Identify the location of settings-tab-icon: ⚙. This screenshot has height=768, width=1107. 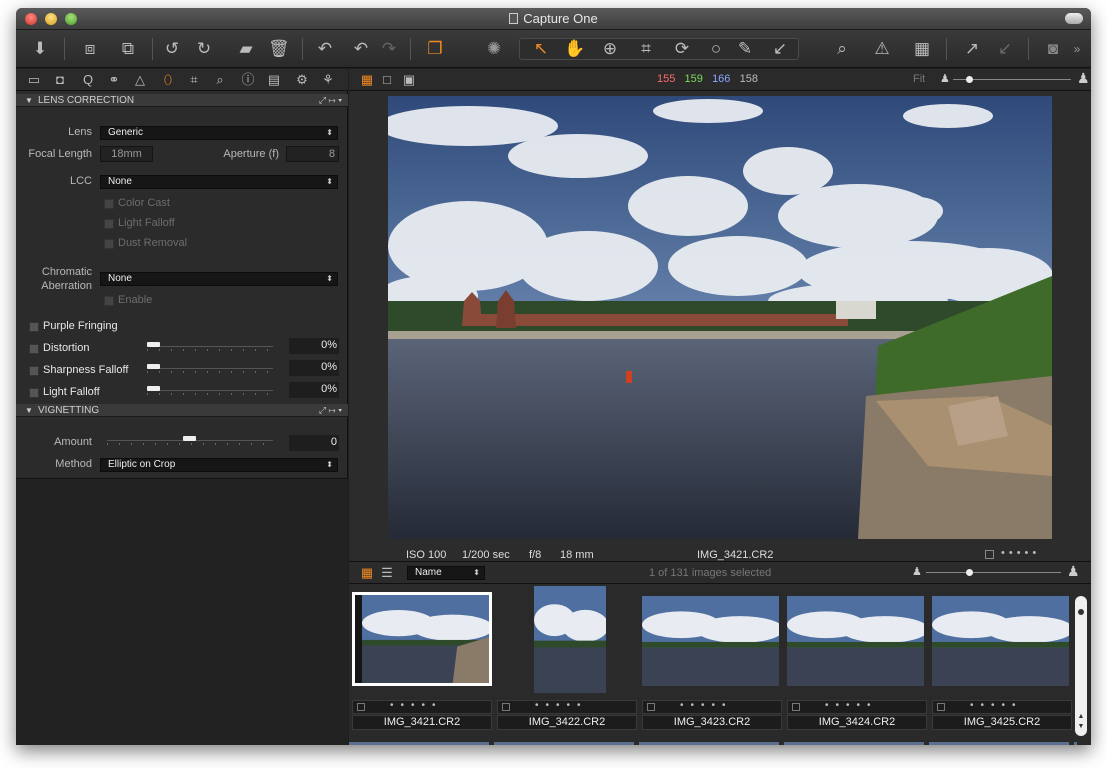
(302, 80).